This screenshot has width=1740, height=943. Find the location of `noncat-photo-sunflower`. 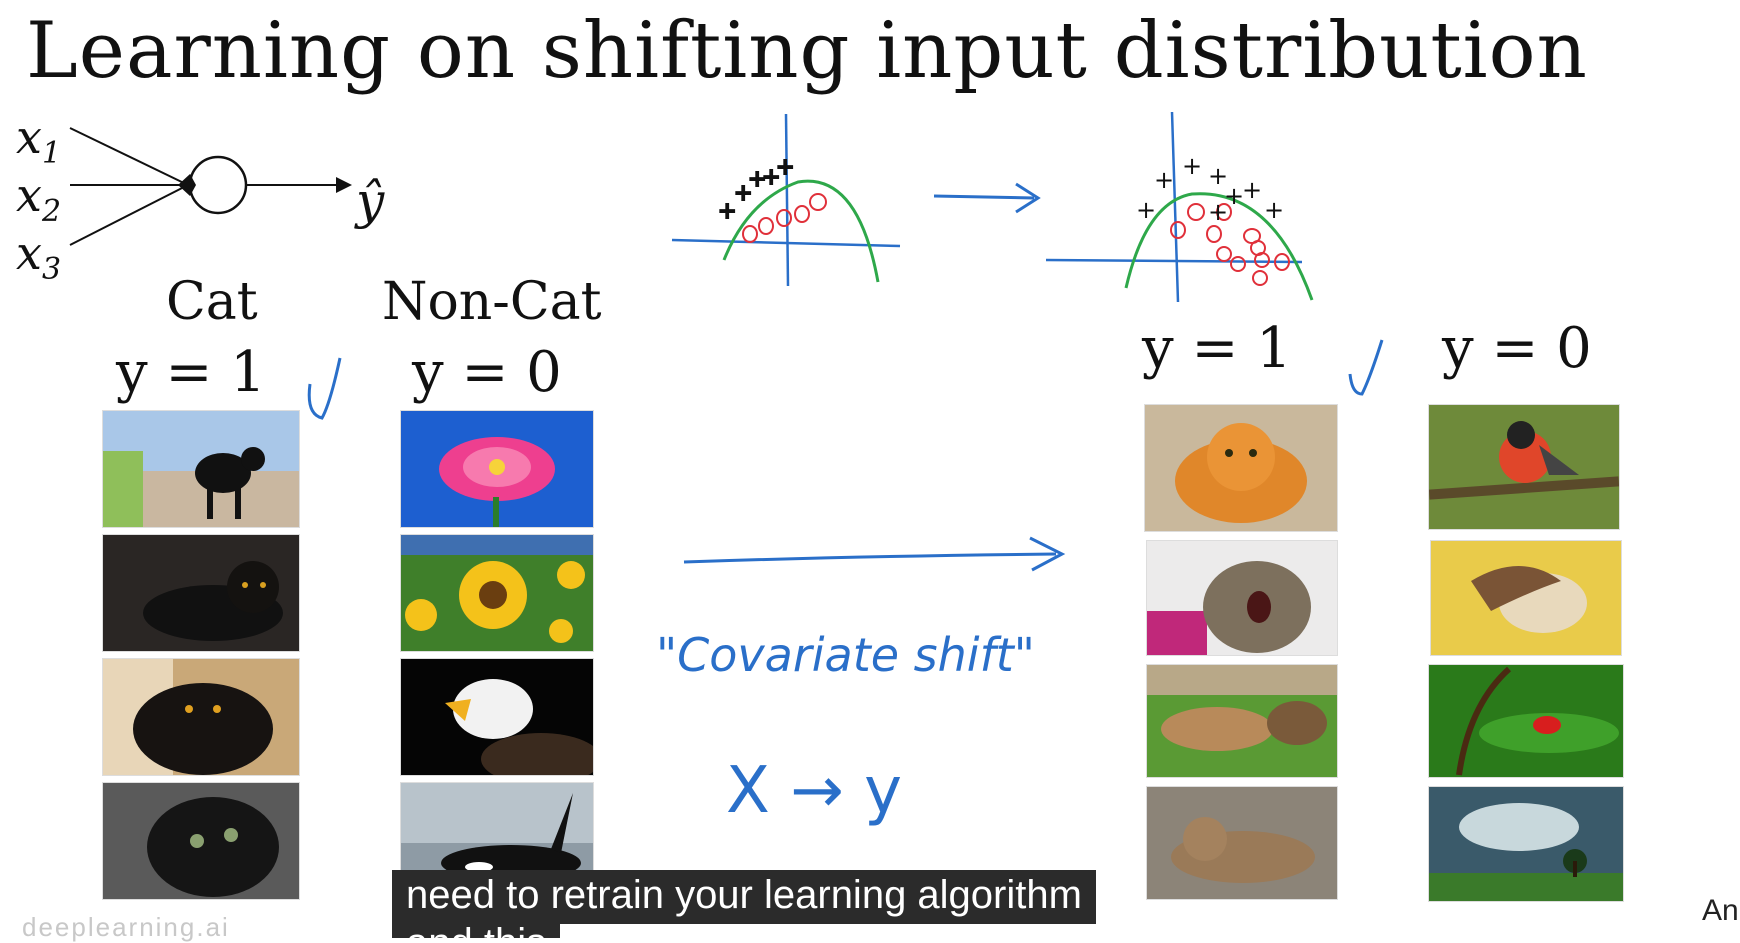

noncat-photo-sunflower is located at coordinates (497, 593).